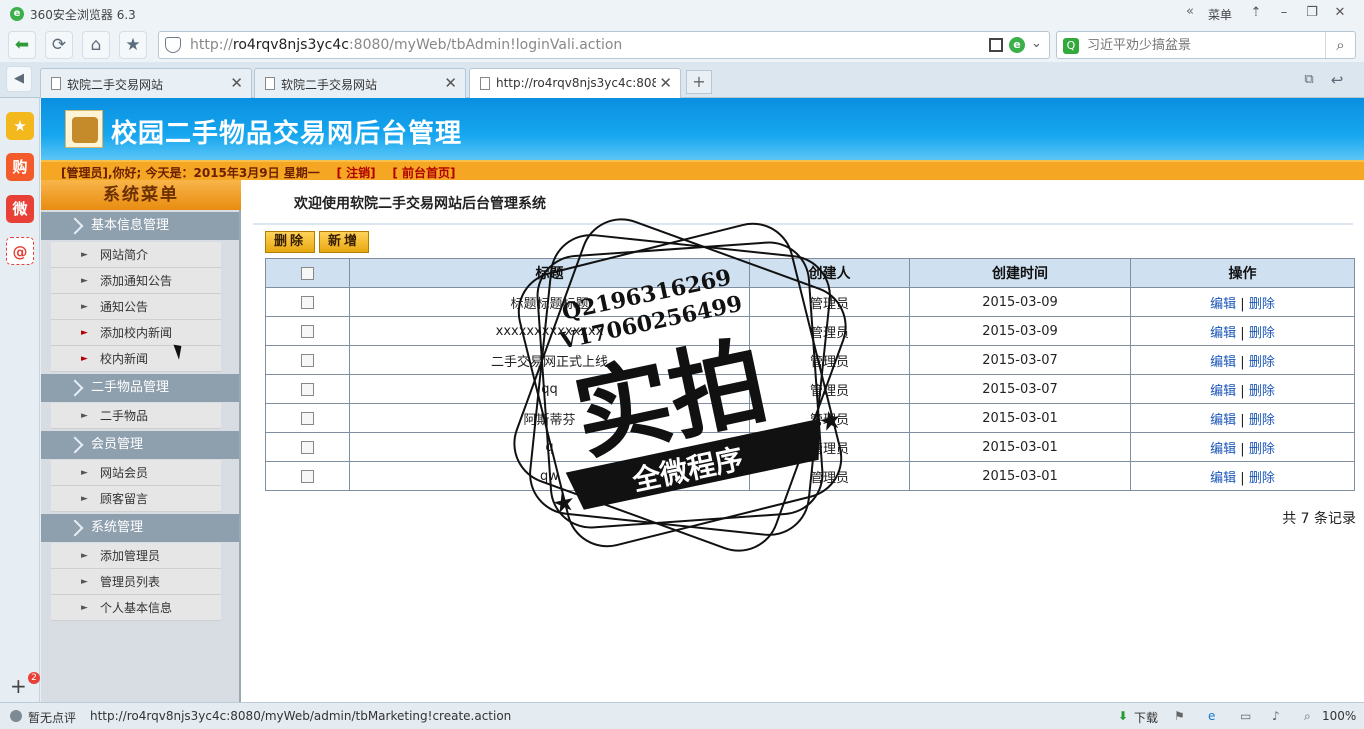 This screenshot has height=729, width=1364. I want to click on menu-group-members: 会员管理, so click(140, 445).